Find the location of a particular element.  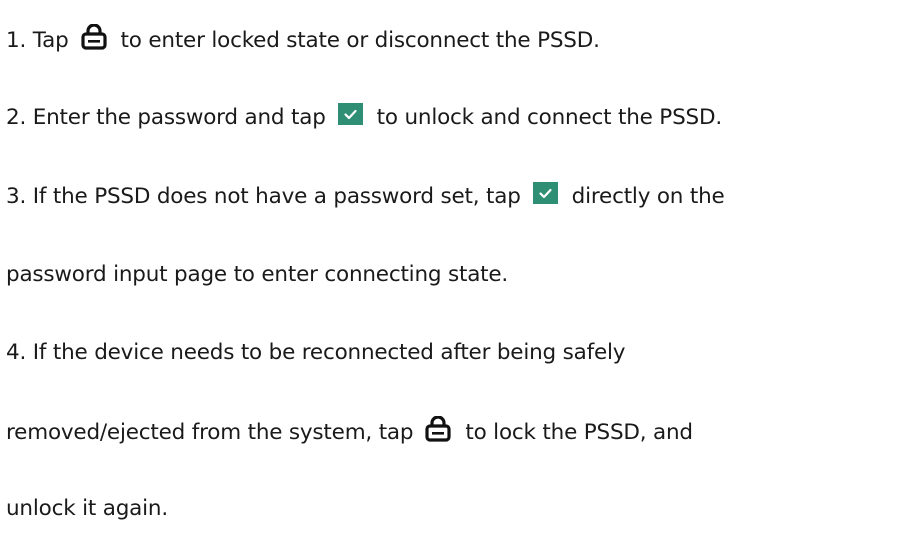

step-2-prefix: 2. Enter the password and tap is located at coordinates (166, 117).